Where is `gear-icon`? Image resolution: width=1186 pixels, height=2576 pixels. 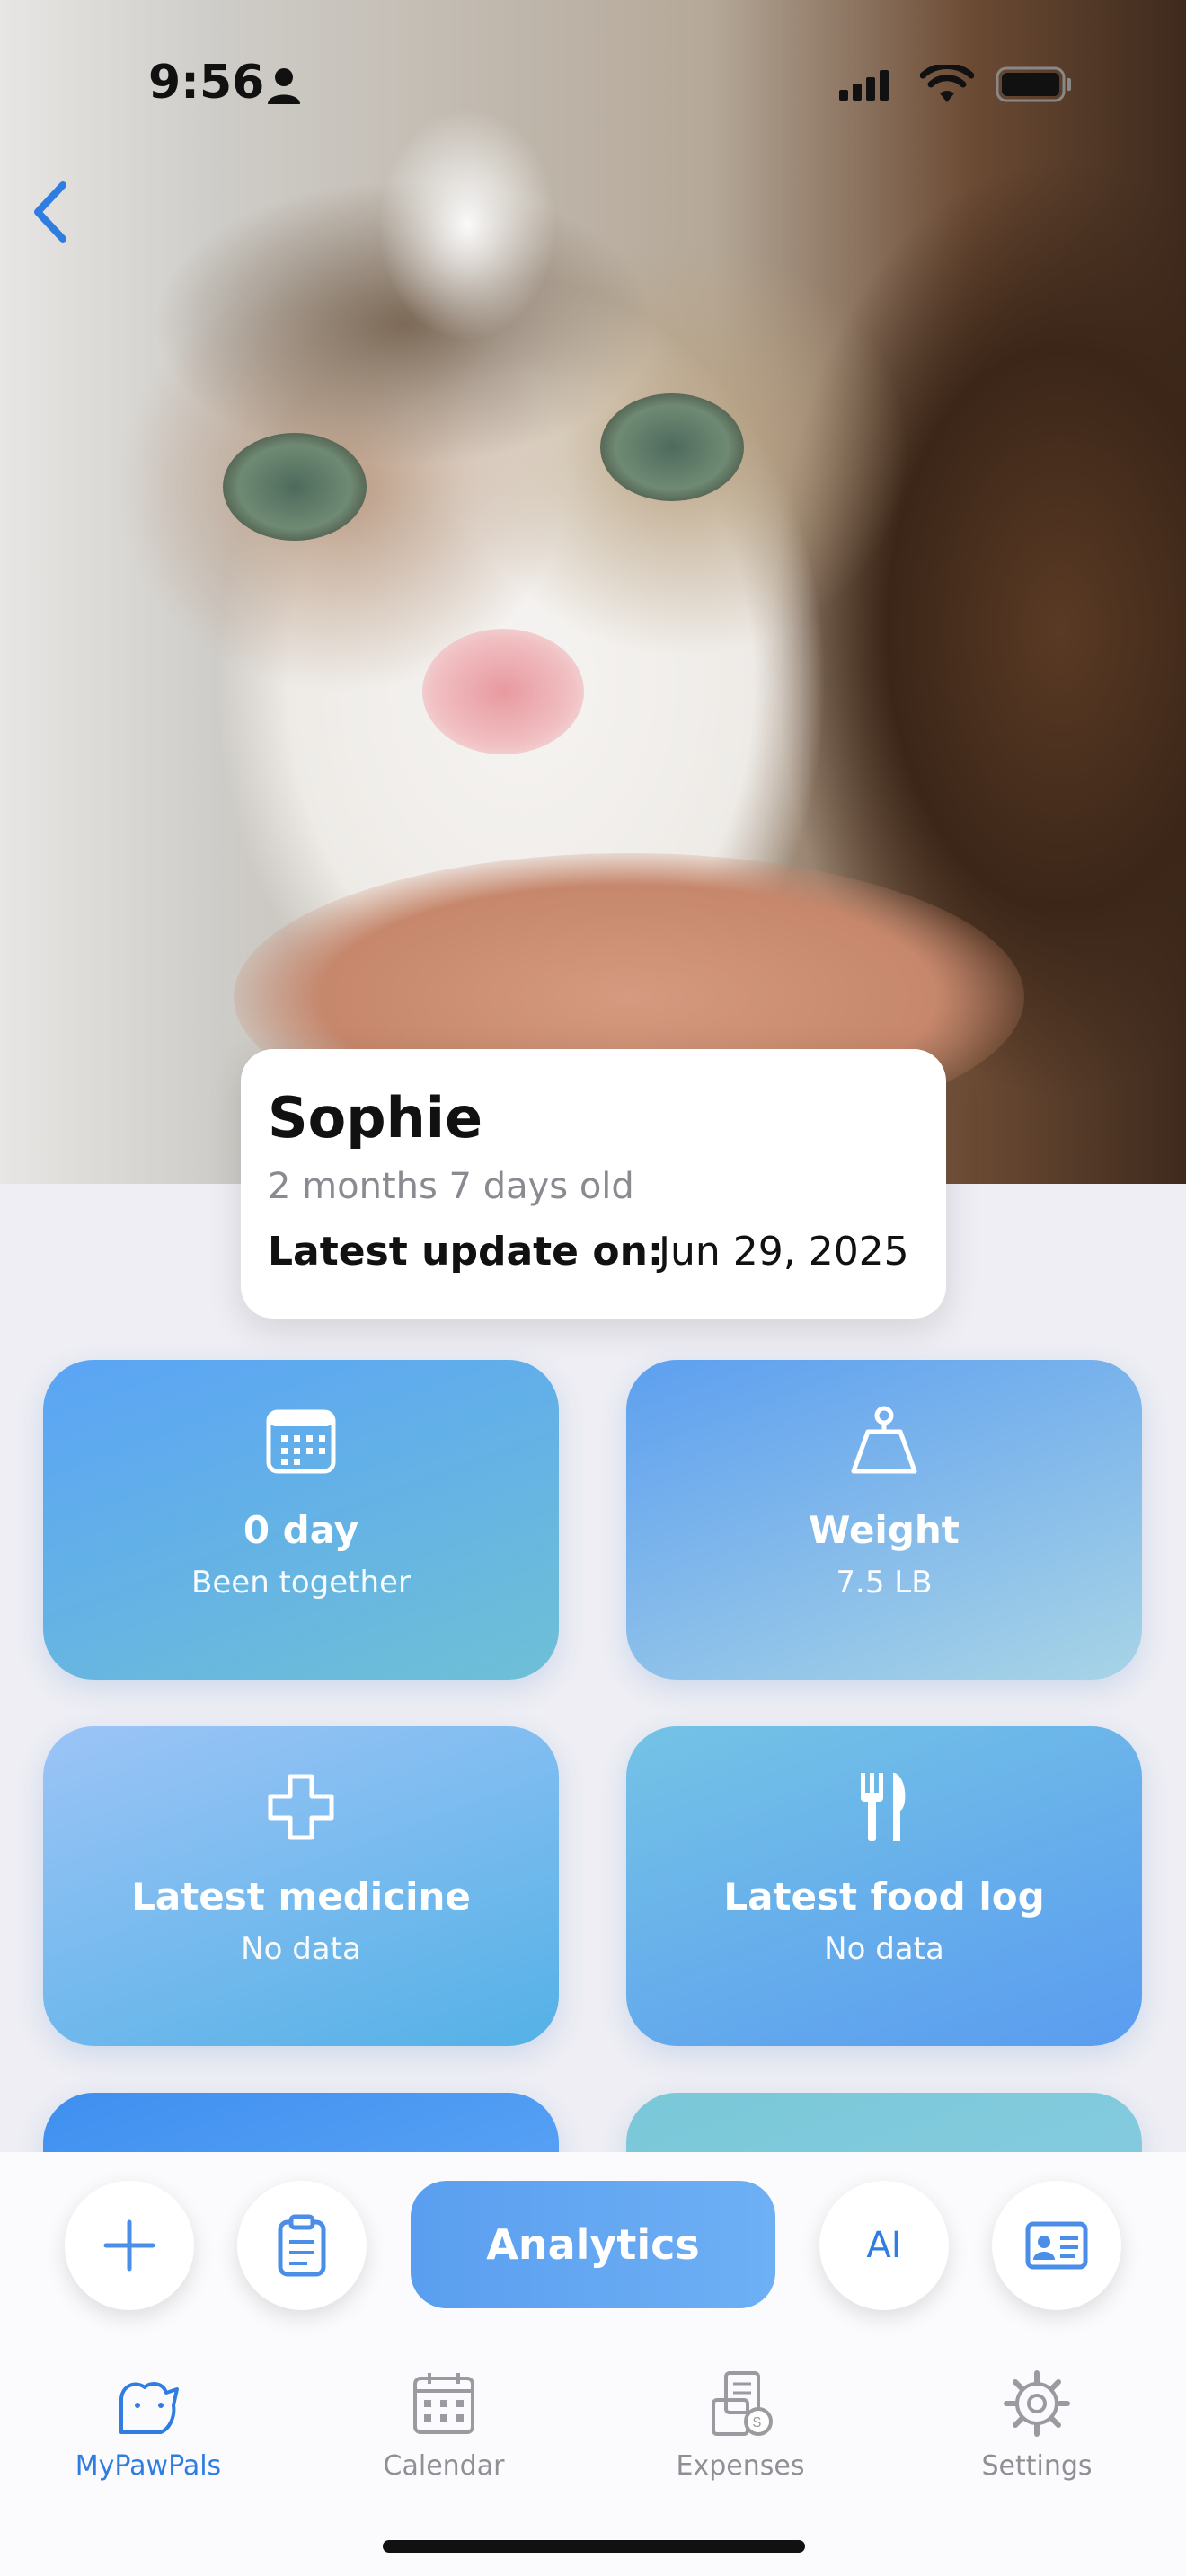
gear-icon is located at coordinates (1037, 2403).